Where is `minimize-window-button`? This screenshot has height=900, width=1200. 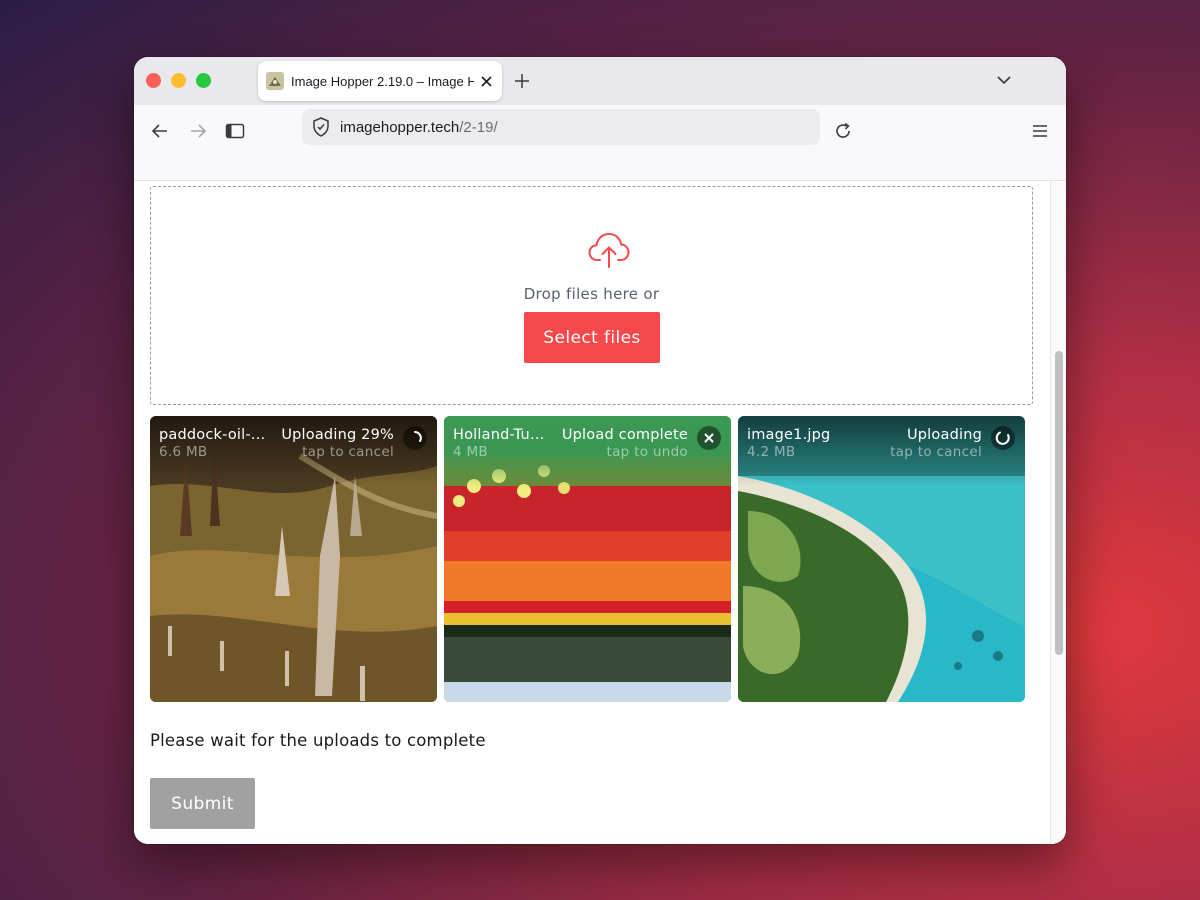
minimize-window-button is located at coordinates (178, 80).